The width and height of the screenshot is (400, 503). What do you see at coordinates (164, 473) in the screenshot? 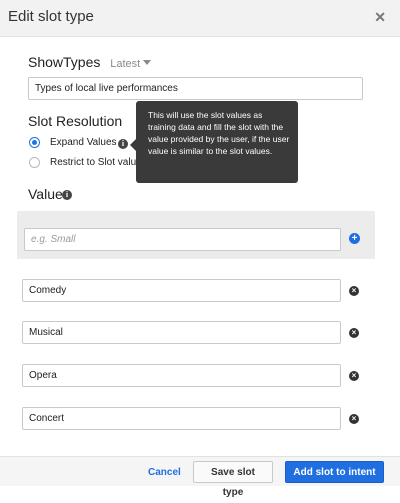
I see `cancel-button: Cancel` at bounding box center [164, 473].